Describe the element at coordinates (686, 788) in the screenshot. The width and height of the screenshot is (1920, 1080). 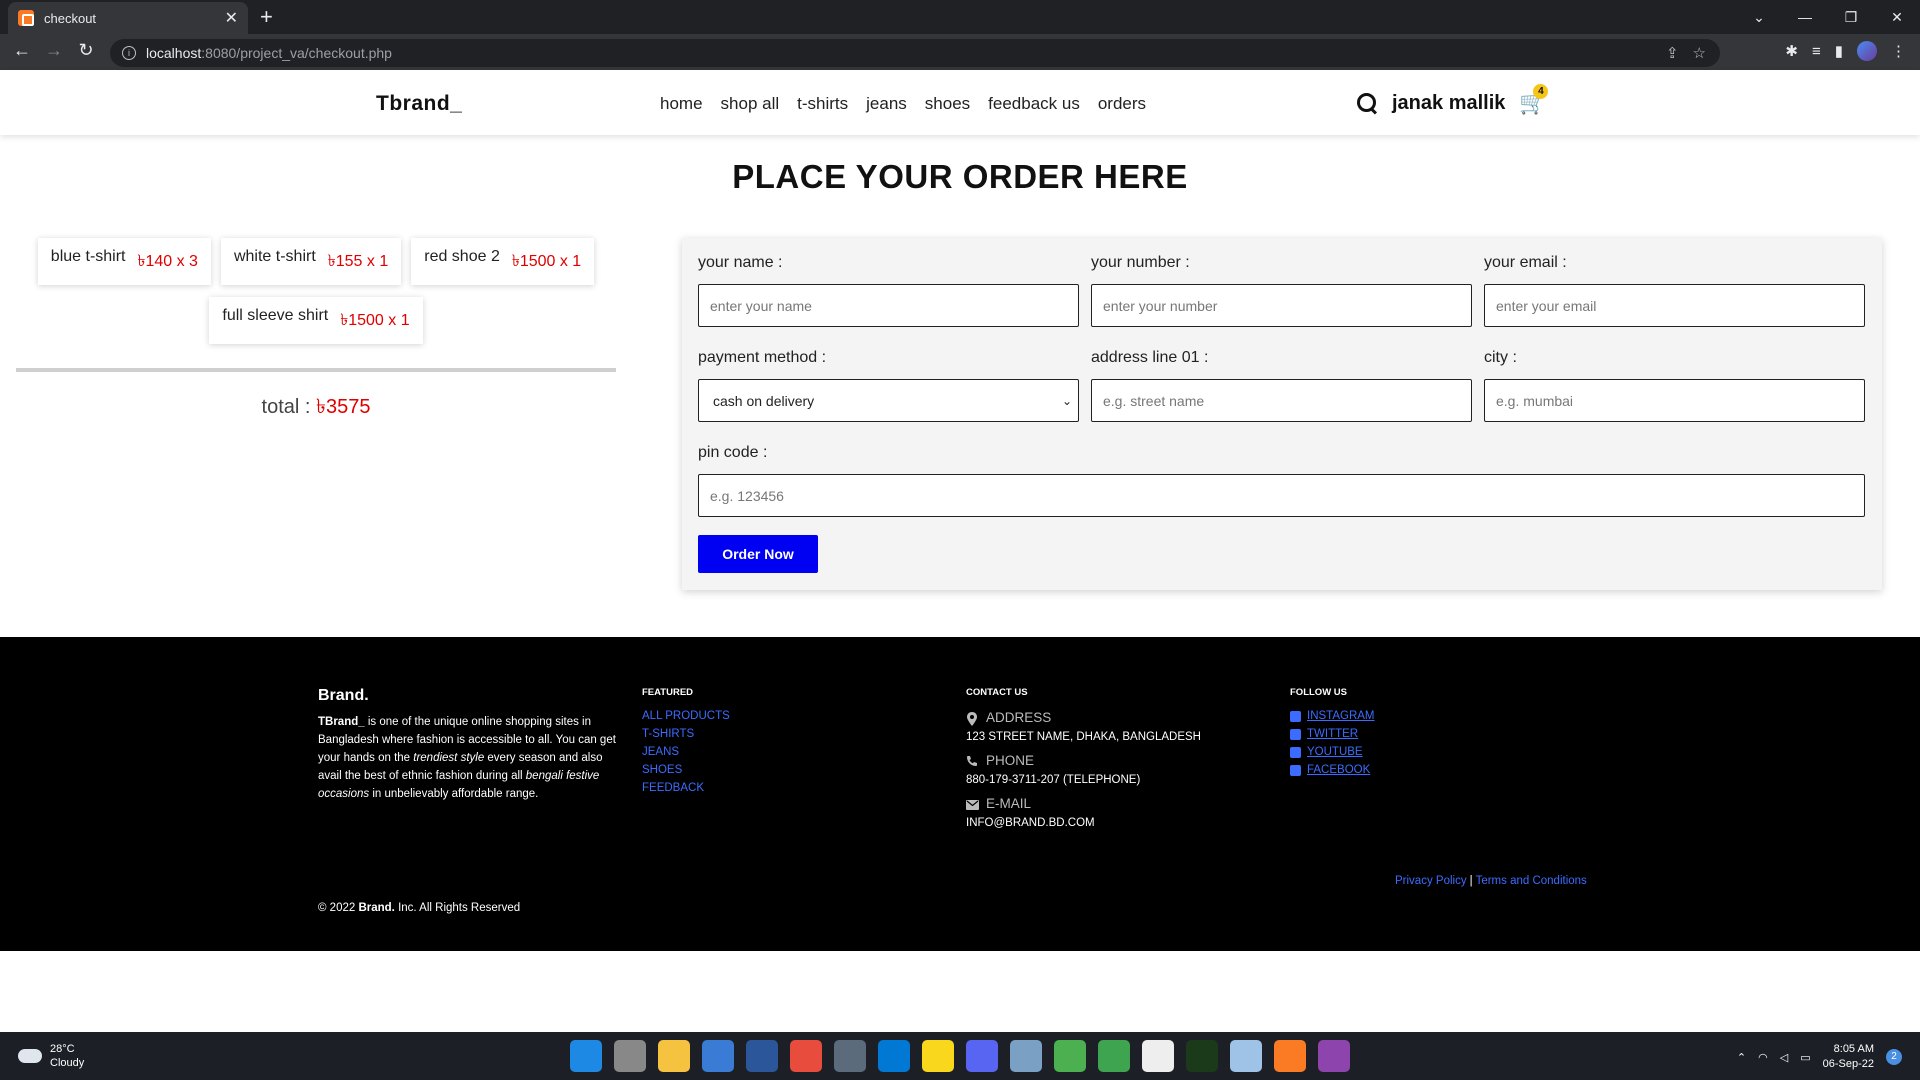
I see `footer-link-feedback: FEEDBACK` at that location.